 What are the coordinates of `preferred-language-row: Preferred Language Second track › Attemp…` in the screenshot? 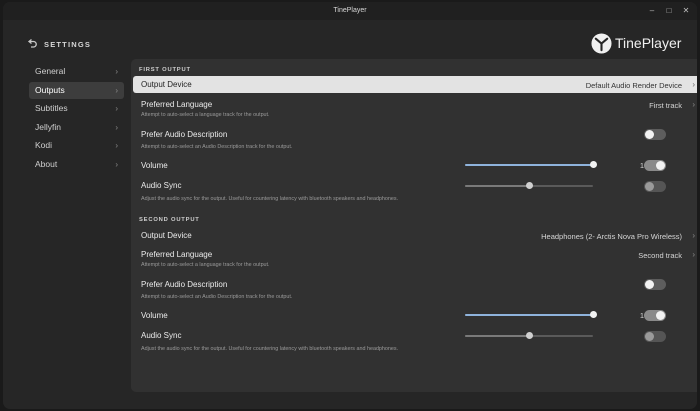 It's located at (415, 259).